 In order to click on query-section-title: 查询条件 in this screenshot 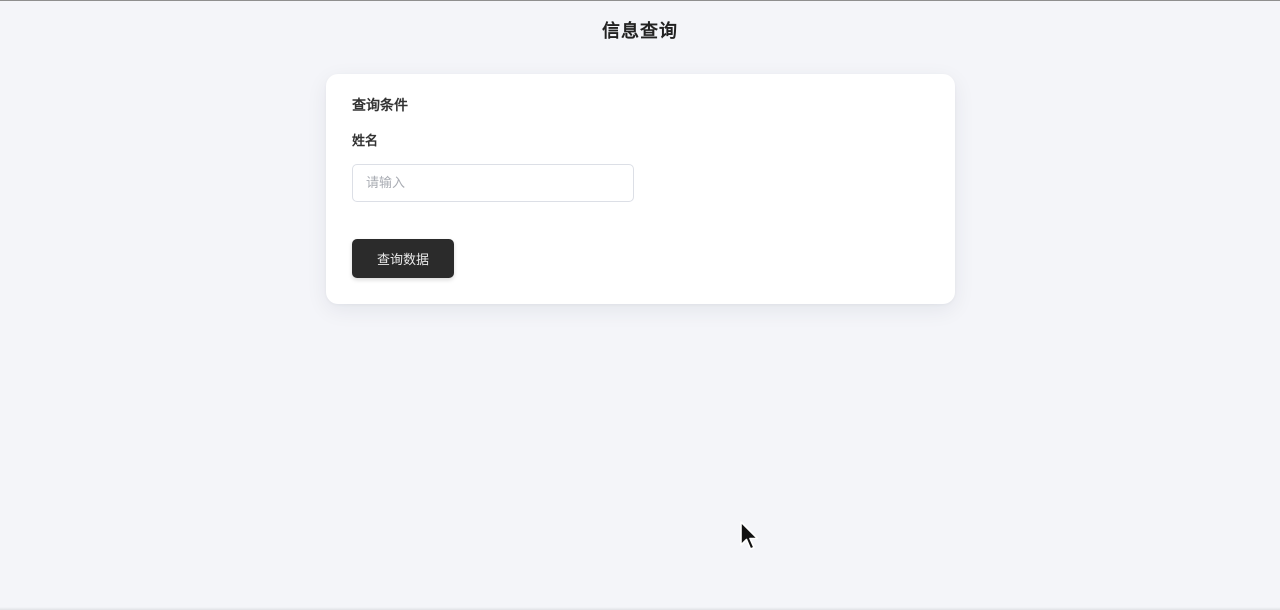, I will do `click(380, 106)`.